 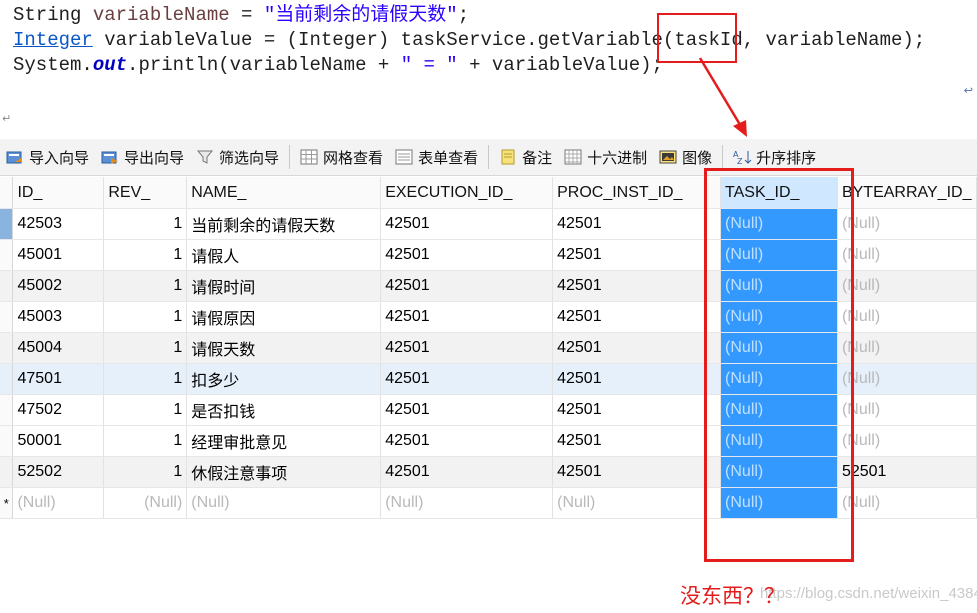 I want to click on code-type-link: Integer, so click(x=53, y=40).